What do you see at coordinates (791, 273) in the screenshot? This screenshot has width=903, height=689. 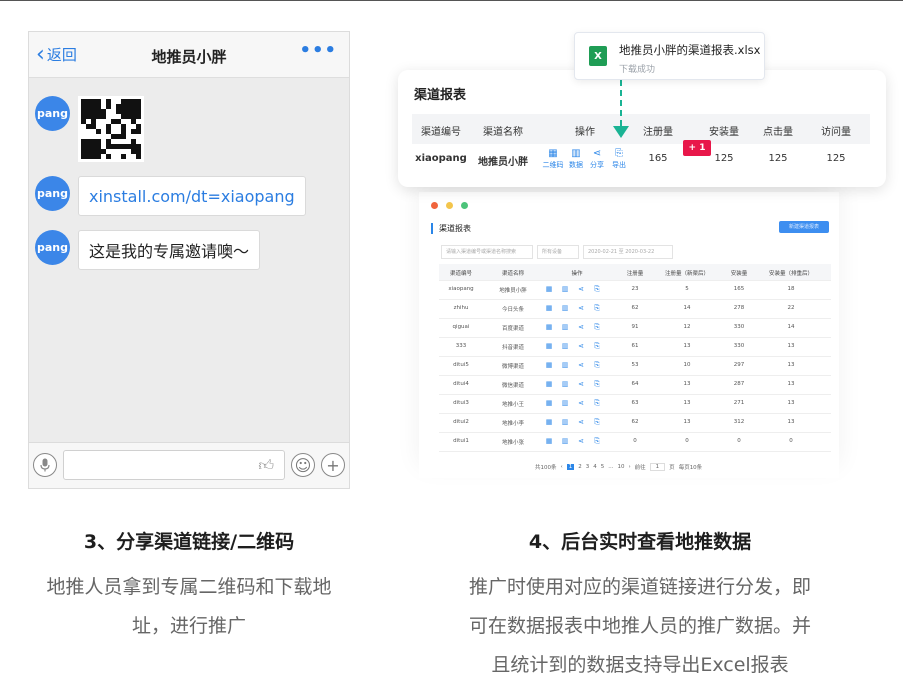 I see `column-header: 安装量（排重后）` at bounding box center [791, 273].